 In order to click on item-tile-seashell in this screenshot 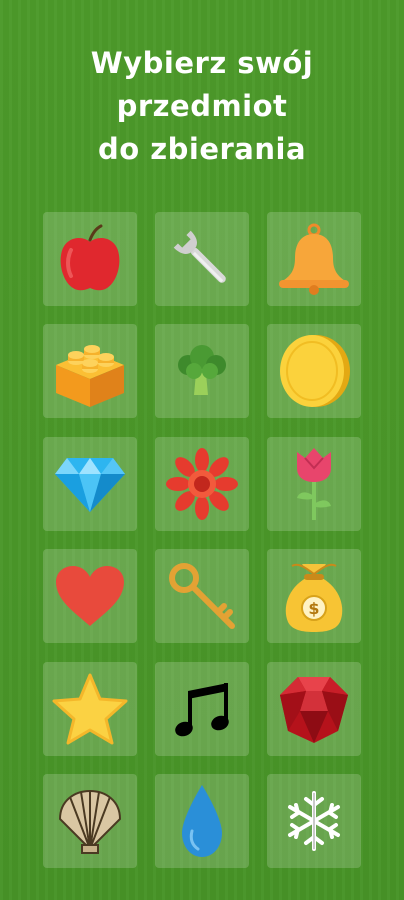, I will do `click(90, 821)`.